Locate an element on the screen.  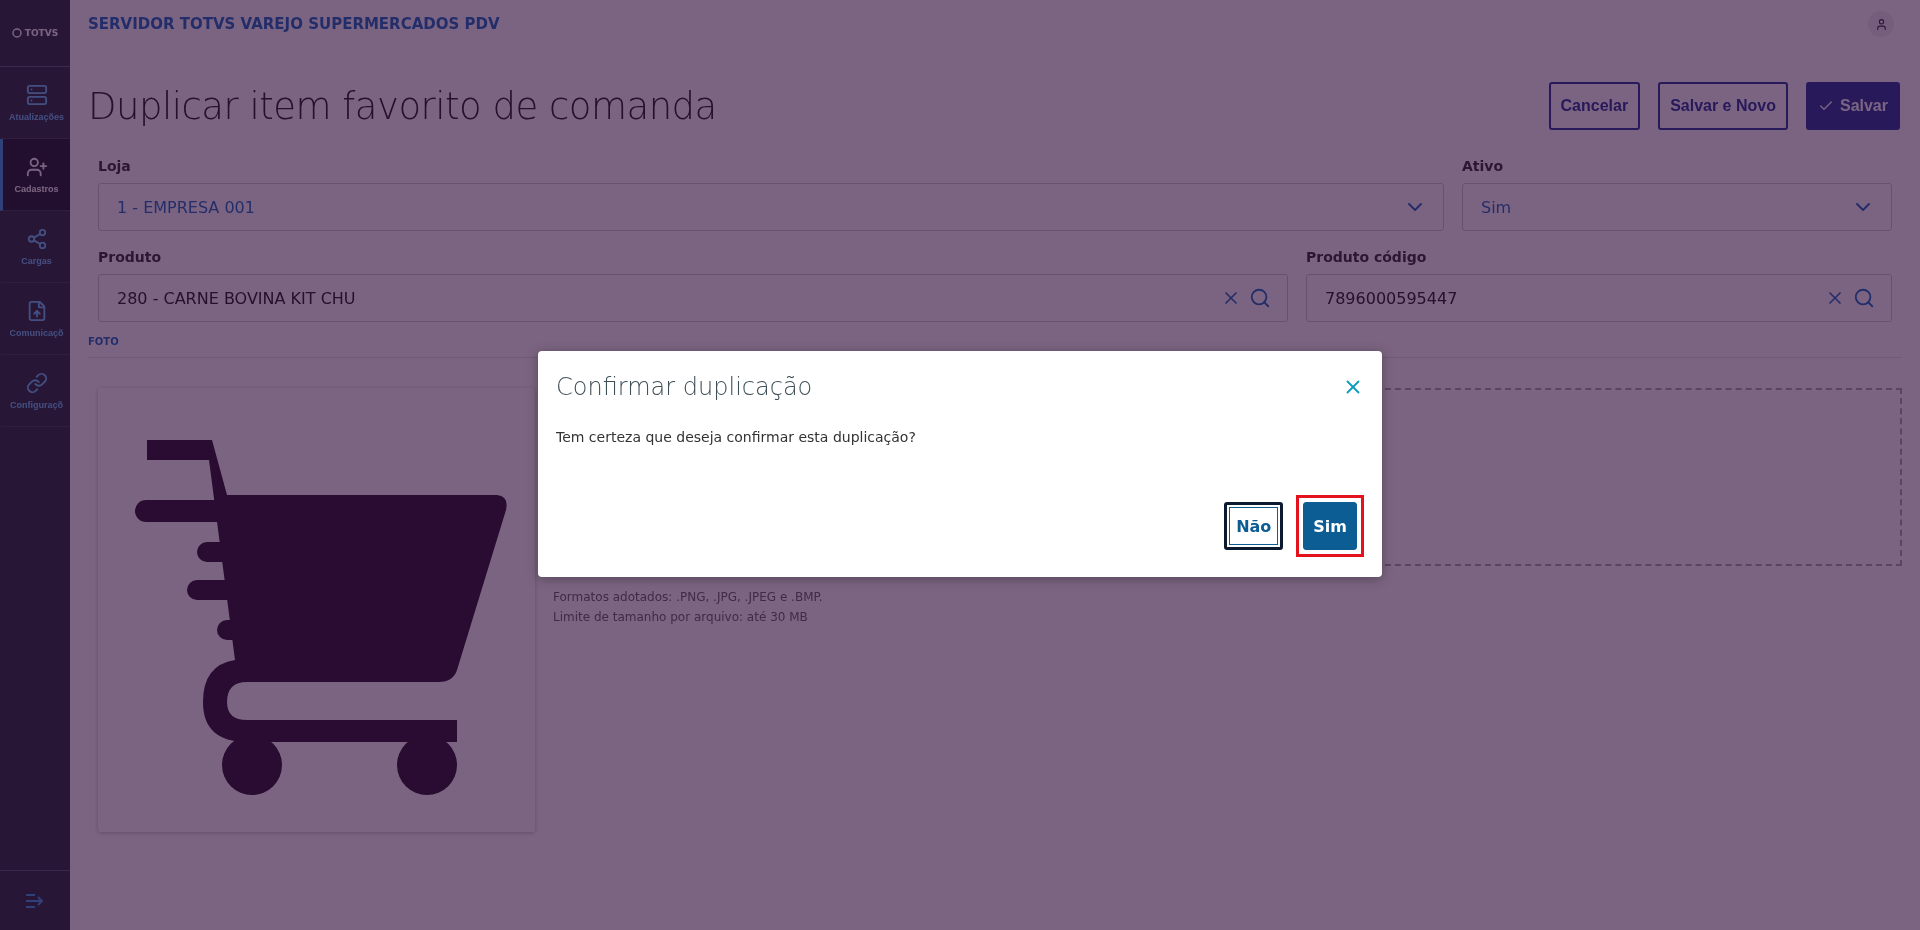
shopping-cart-icon is located at coordinates (320, 617).